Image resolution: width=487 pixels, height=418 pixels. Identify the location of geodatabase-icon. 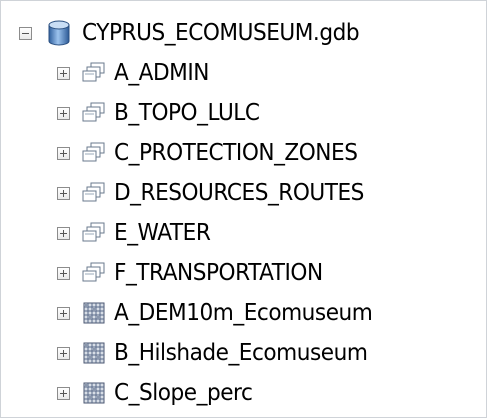
(59, 33).